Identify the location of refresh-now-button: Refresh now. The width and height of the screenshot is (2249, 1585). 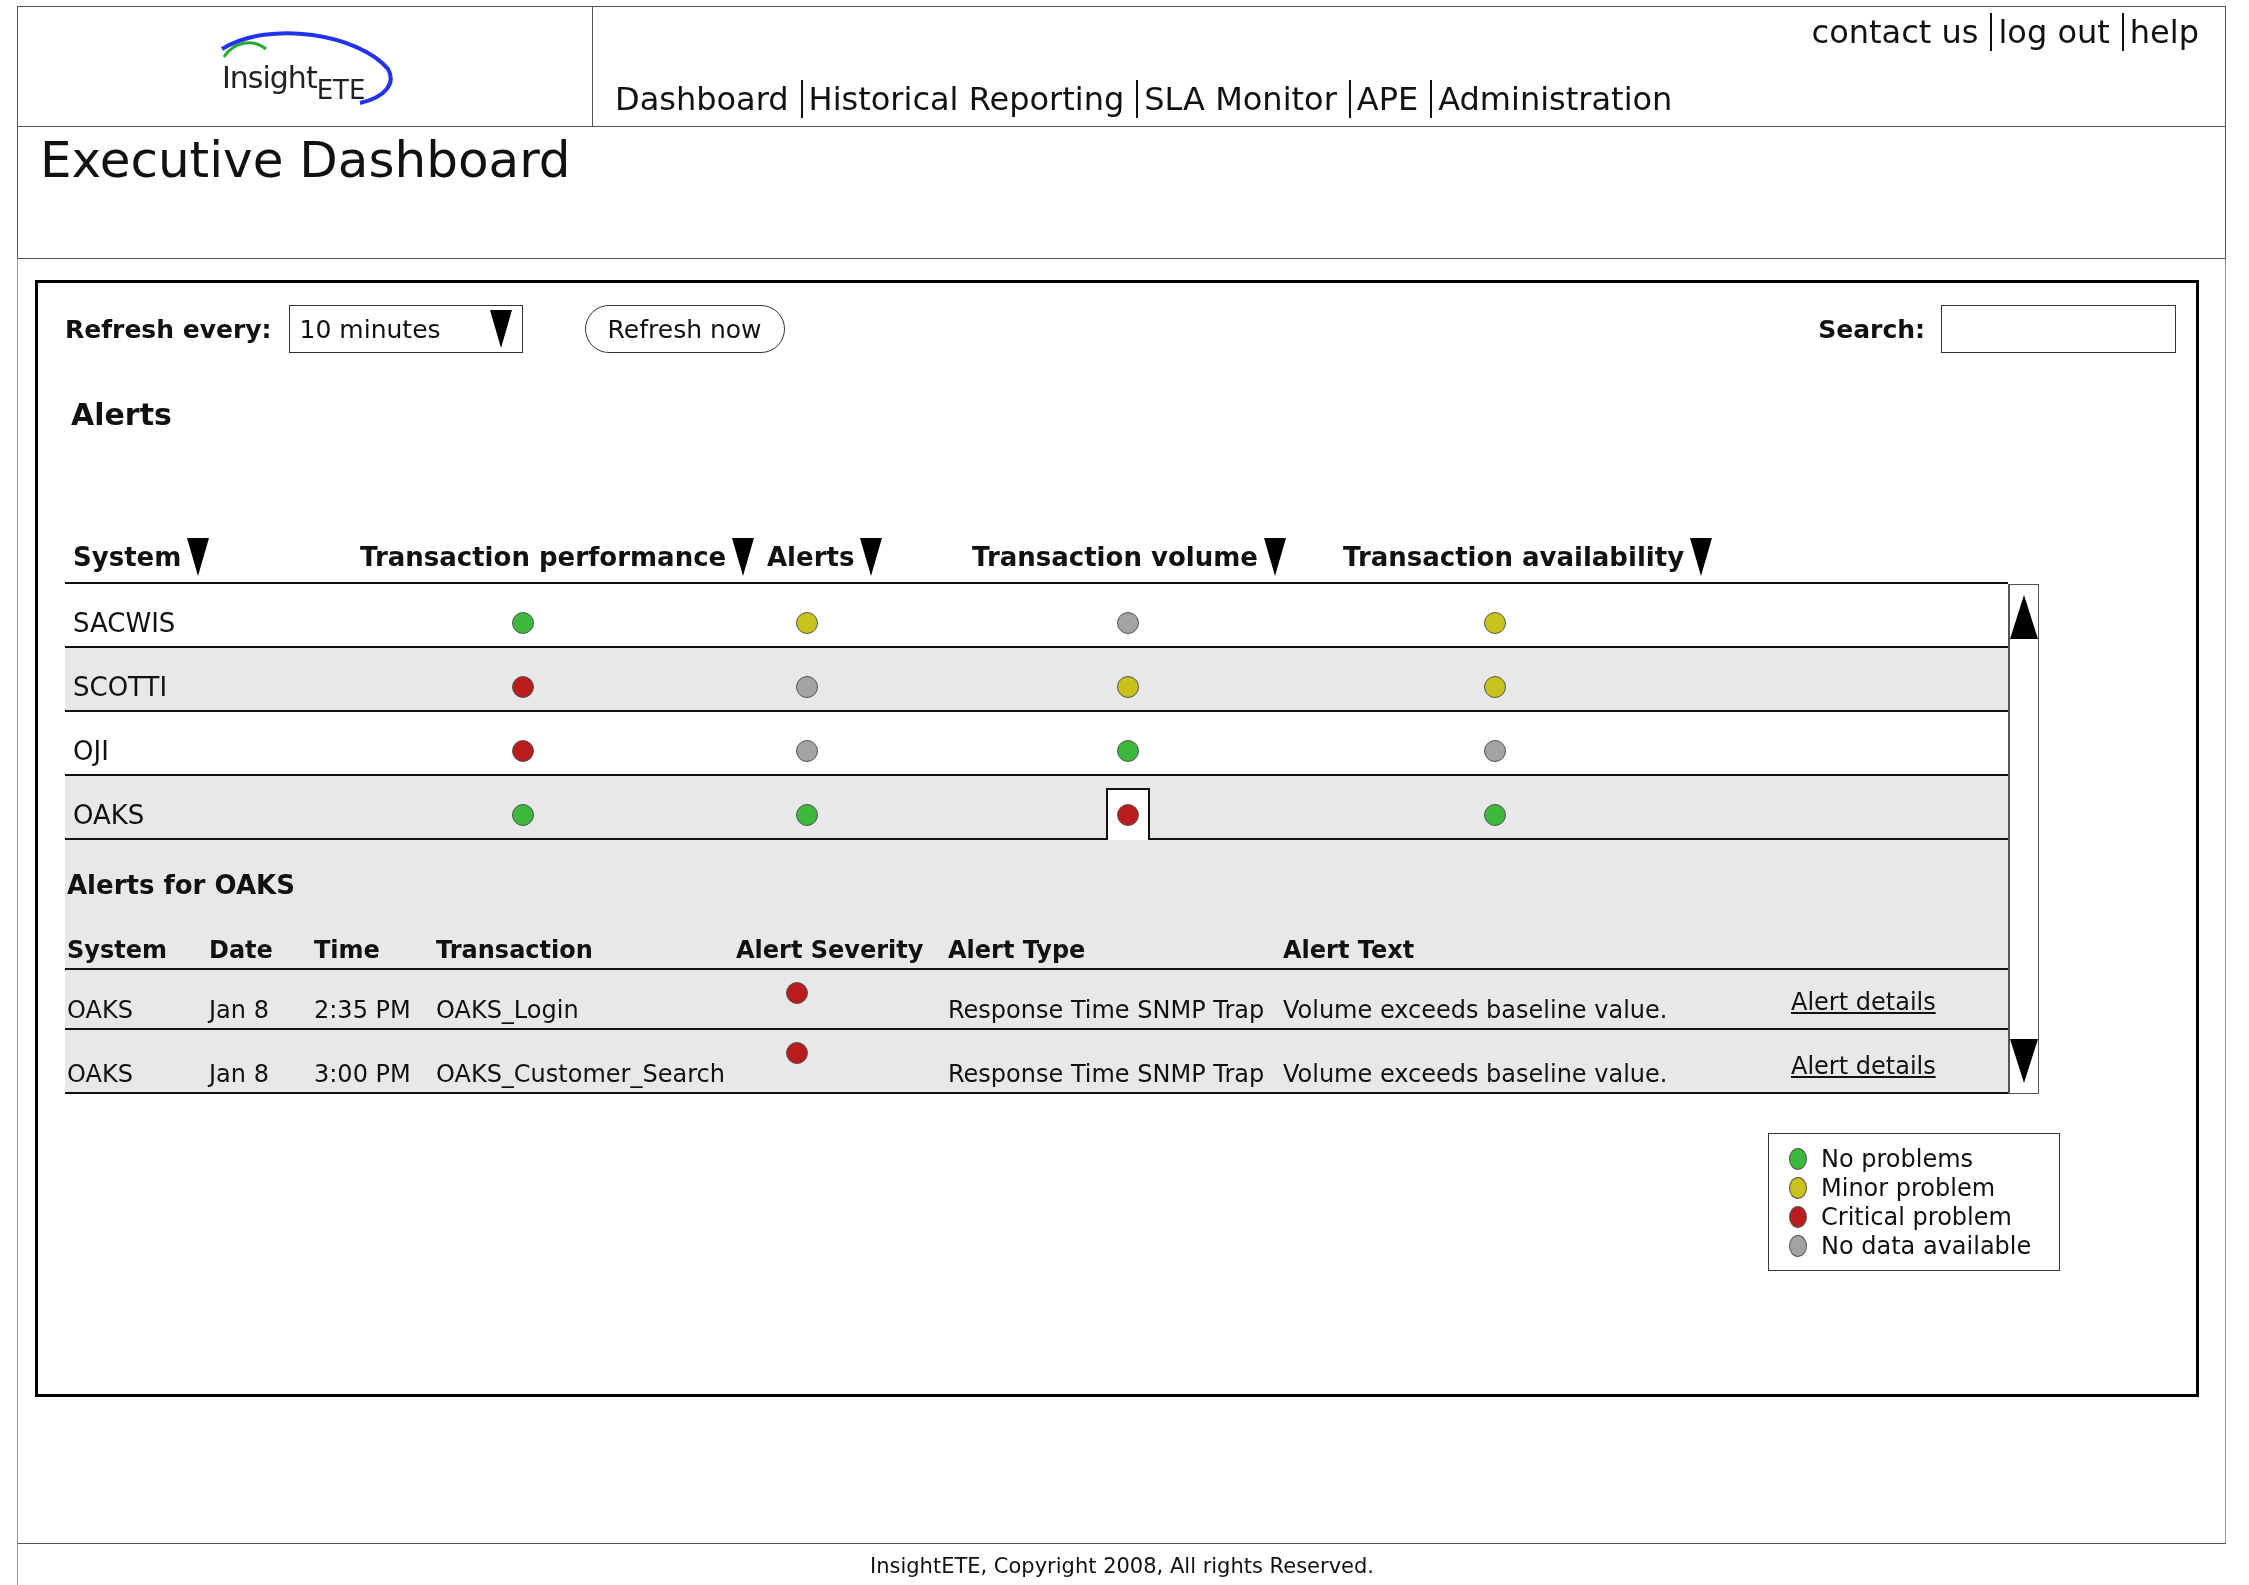
(684, 329).